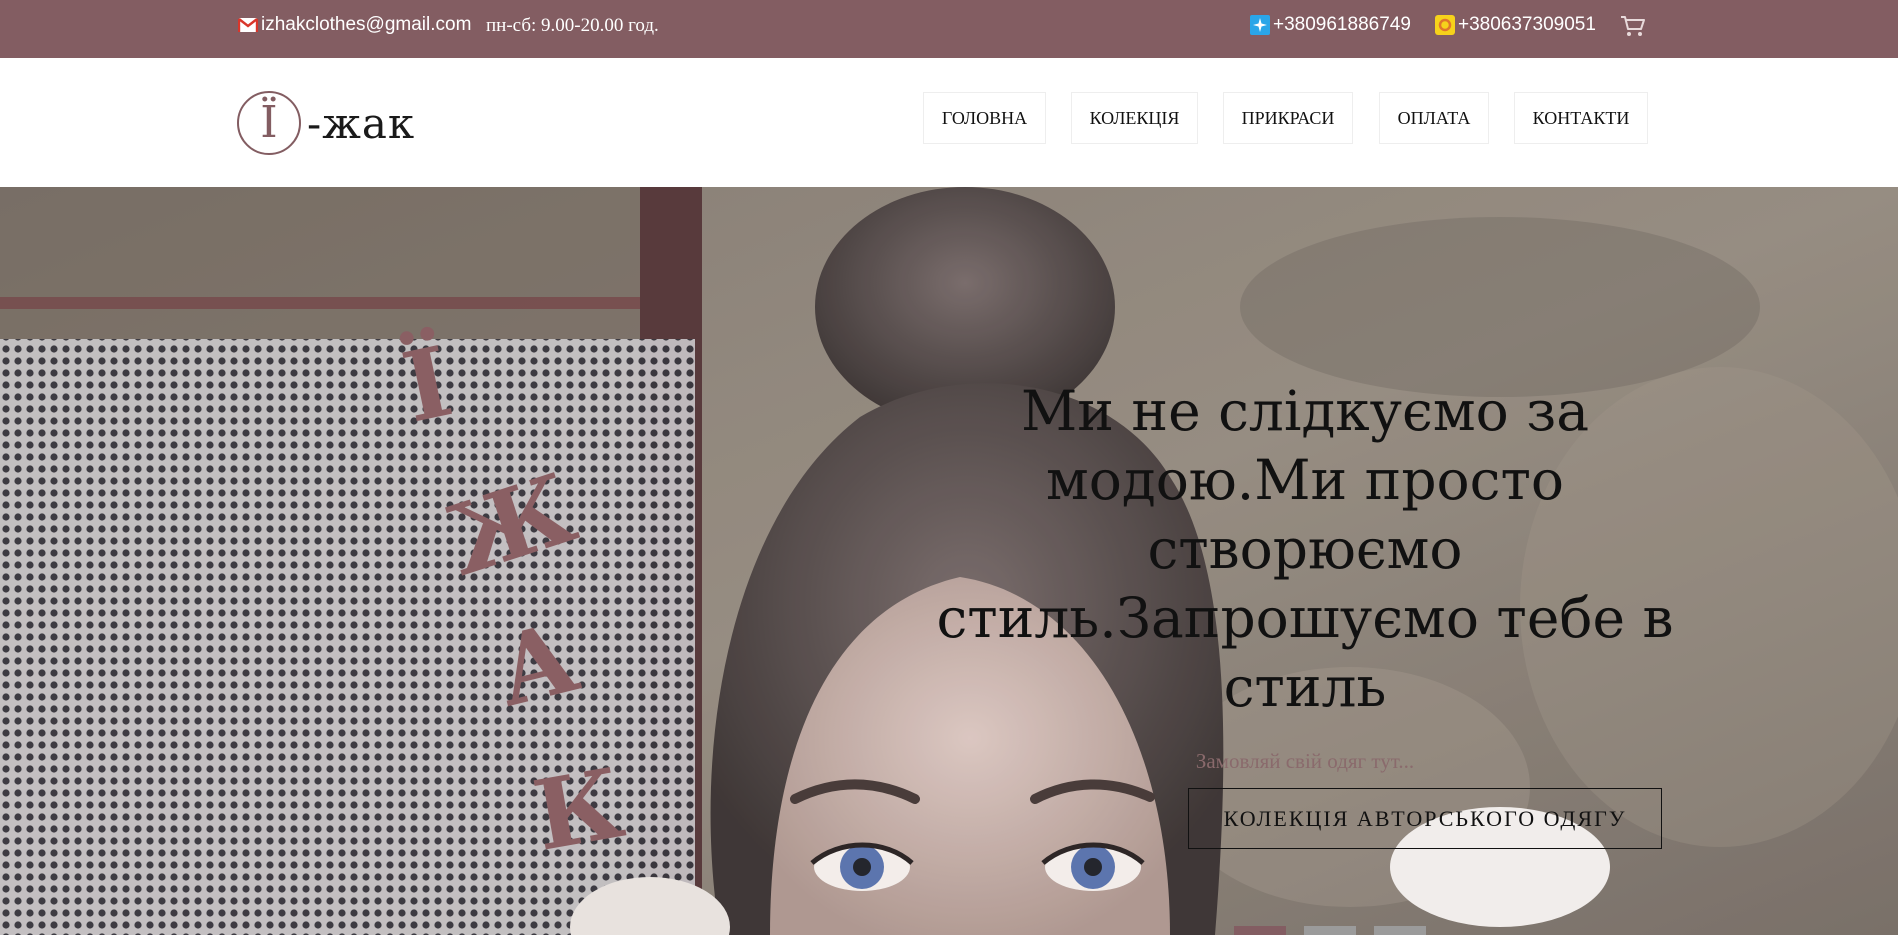  I want to click on phone-lifecell: +380637309051, so click(1515, 25).